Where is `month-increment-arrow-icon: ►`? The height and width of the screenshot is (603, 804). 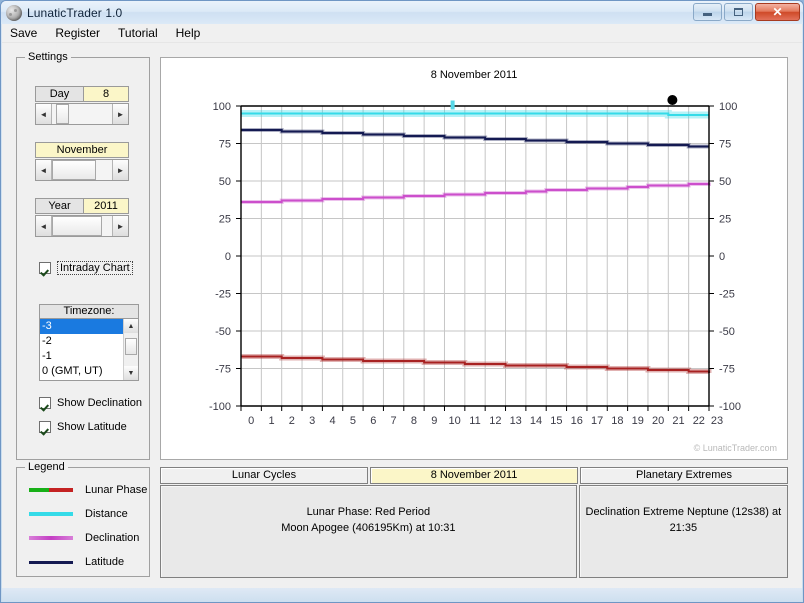 month-increment-arrow-icon: ► is located at coordinates (120, 170).